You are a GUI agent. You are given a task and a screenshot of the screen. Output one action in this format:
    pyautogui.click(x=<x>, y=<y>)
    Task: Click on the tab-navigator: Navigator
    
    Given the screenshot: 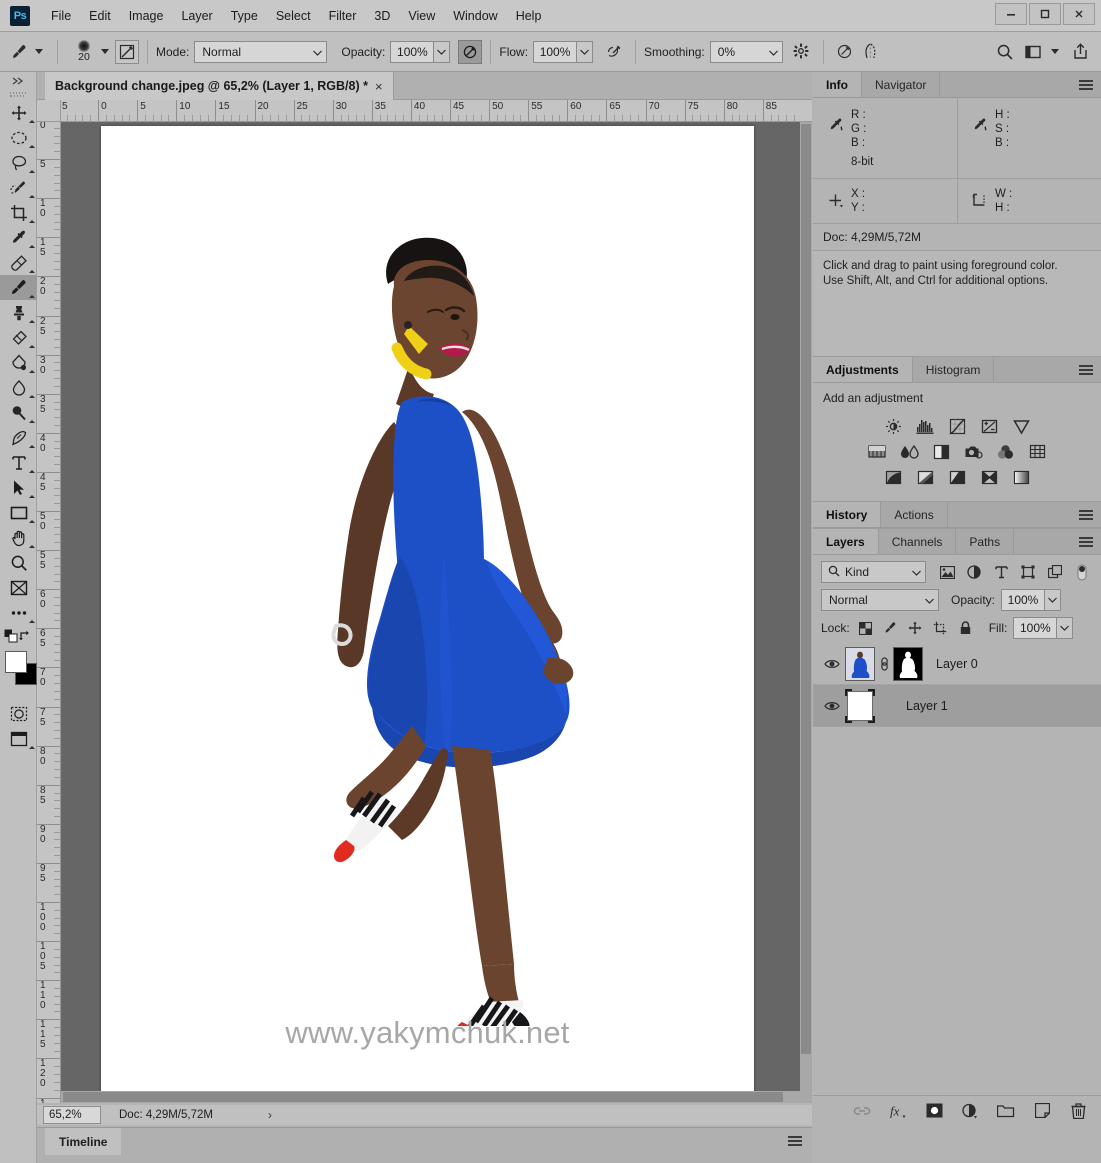 What is the action you would take?
    pyautogui.click(x=901, y=84)
    